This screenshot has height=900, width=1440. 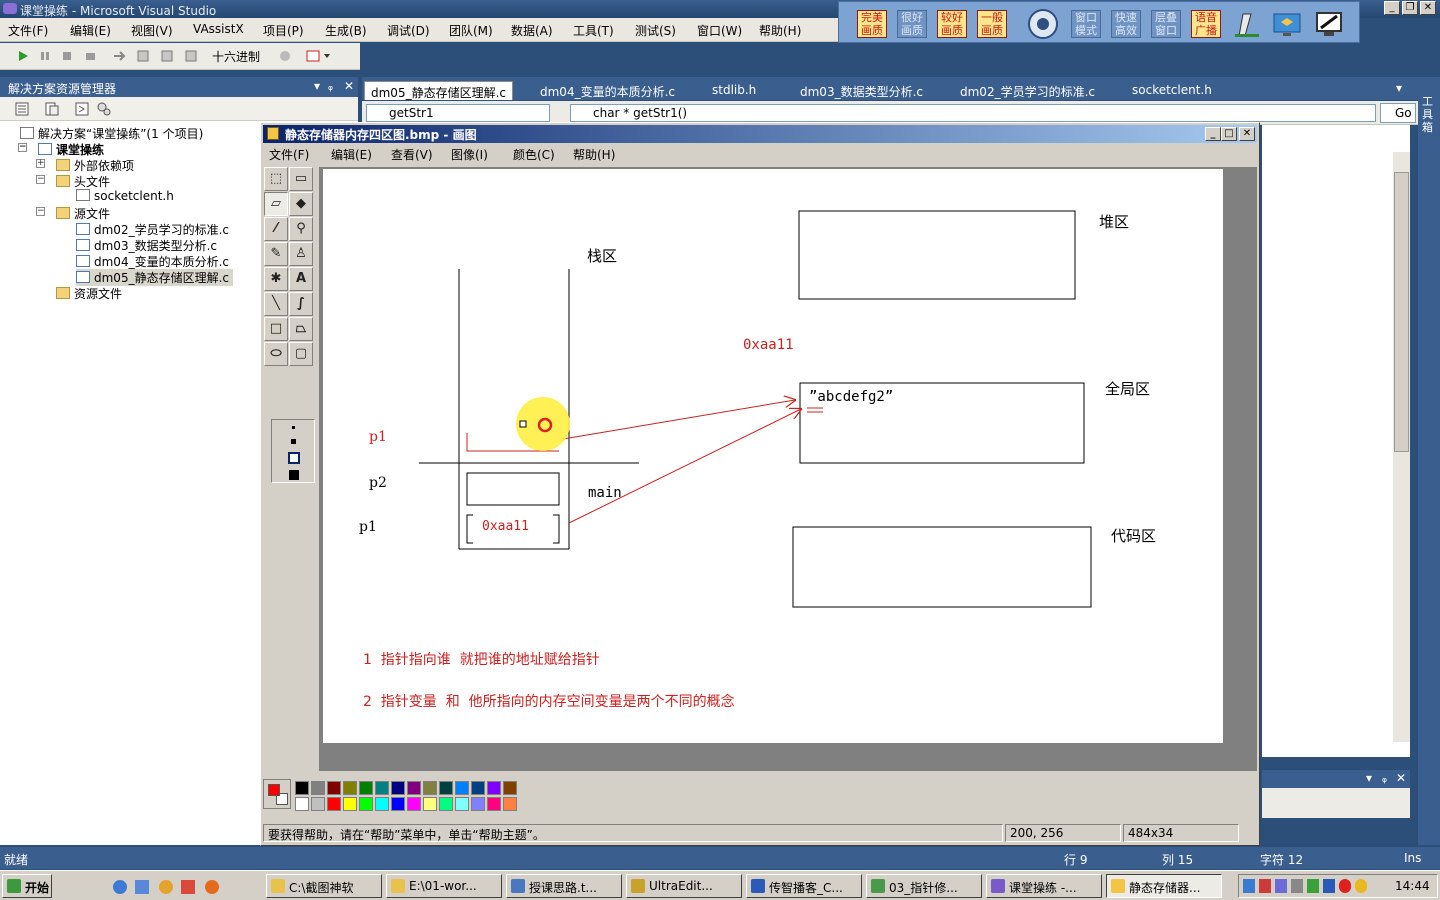 What do you see at coordinates (276, 179) in the screenshot?
I see `free-select-icon: ⬚` at bounding box center [276, 179].